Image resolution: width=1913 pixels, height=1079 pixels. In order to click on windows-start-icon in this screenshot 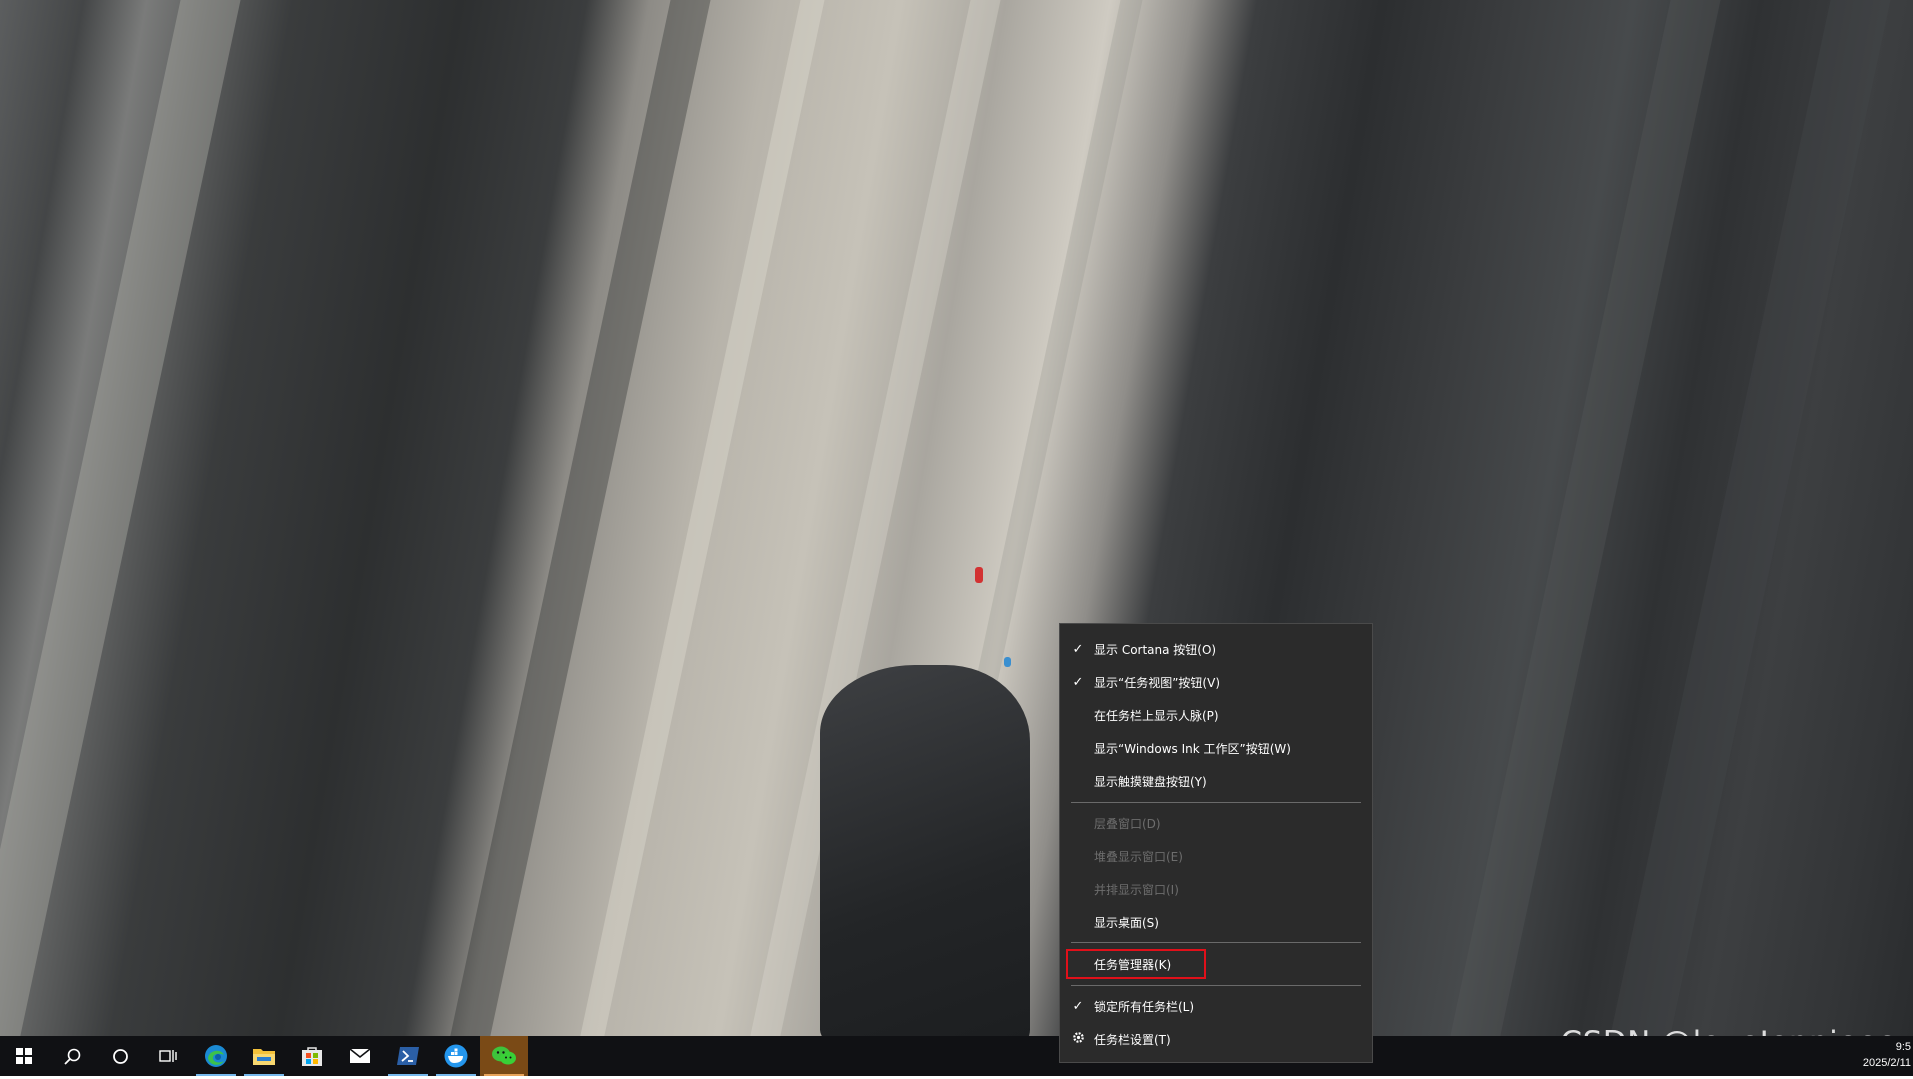, I will do `click(24, 1056)`.